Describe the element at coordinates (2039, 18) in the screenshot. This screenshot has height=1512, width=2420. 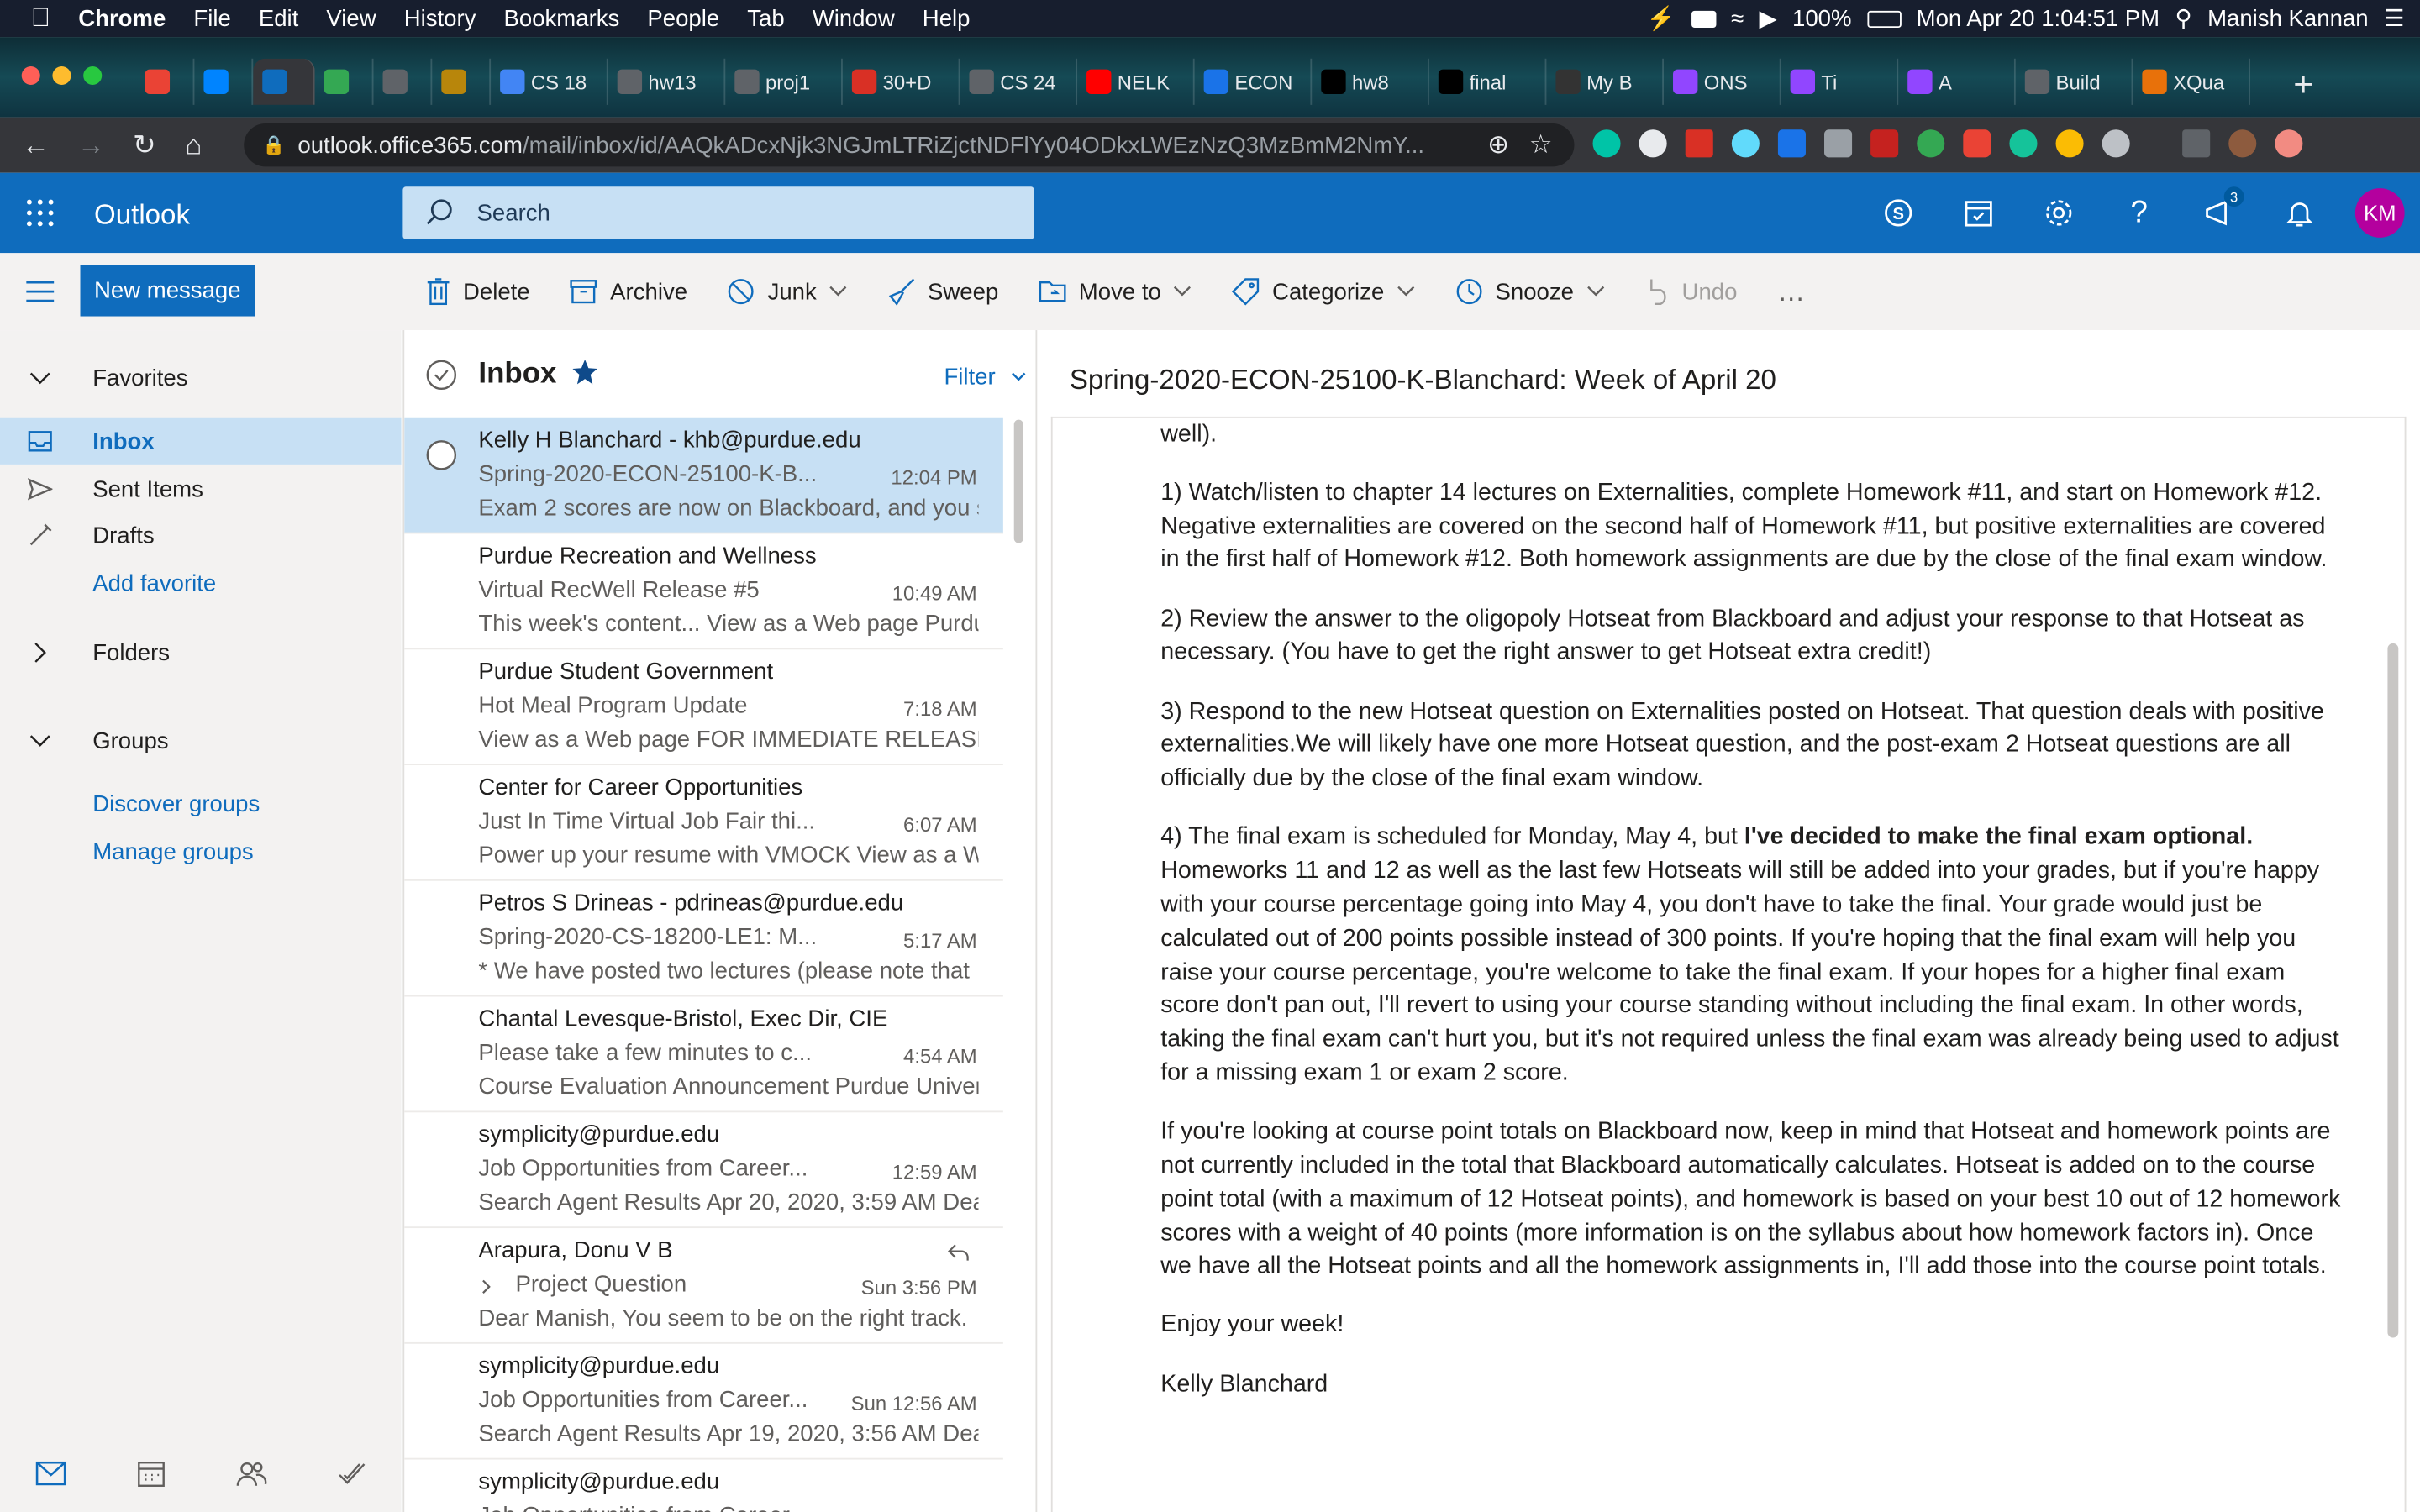
I see `clock: Mon Apr 20 1:04:51 PM` at that location.